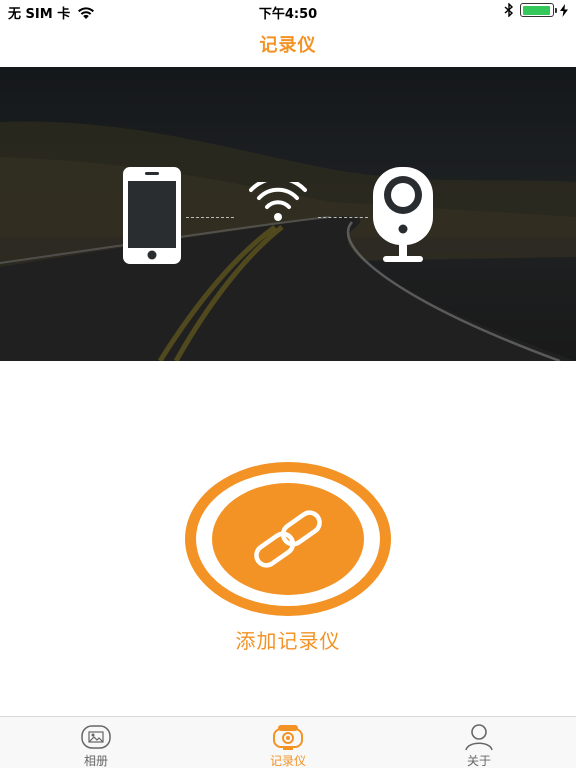 Image resolution: width=576 pixels, height=768 pixels. I want to click on tab-about-label: 关于, so click(478, 761).